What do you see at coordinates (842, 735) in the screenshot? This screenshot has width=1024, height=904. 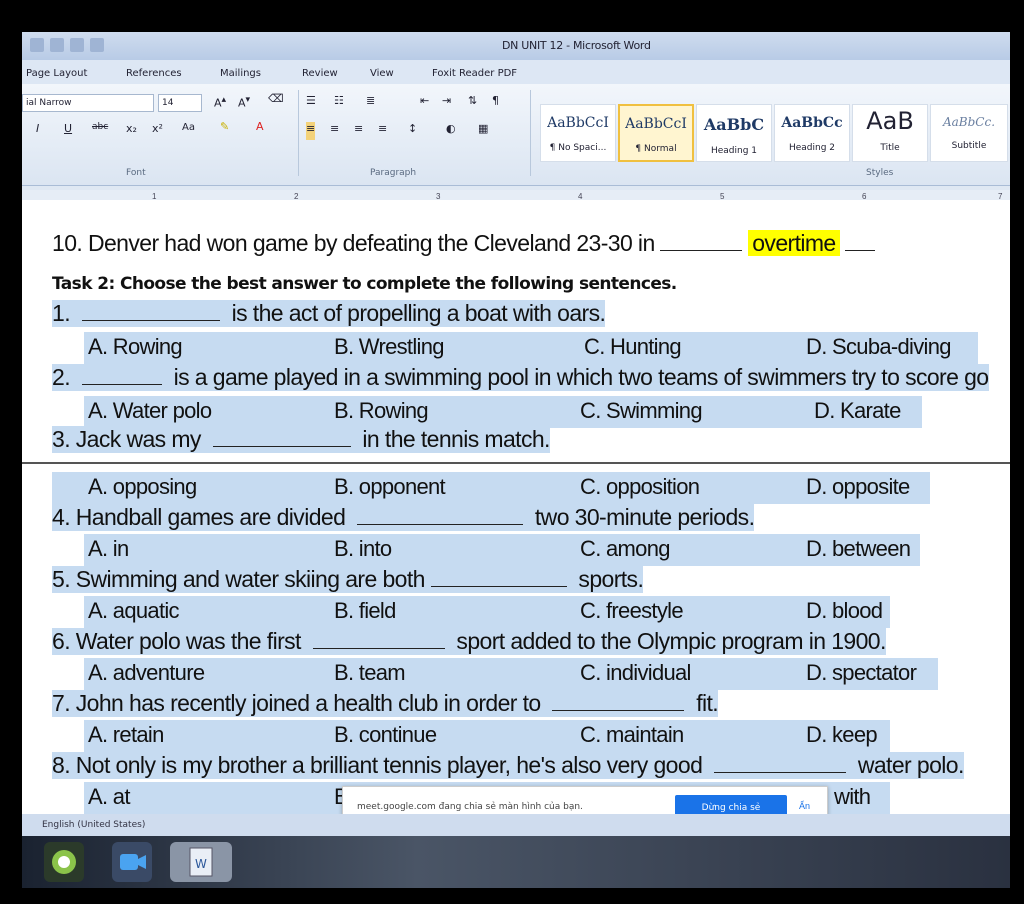 I see `option-d: D. keep` at bounding box center [842, 735].